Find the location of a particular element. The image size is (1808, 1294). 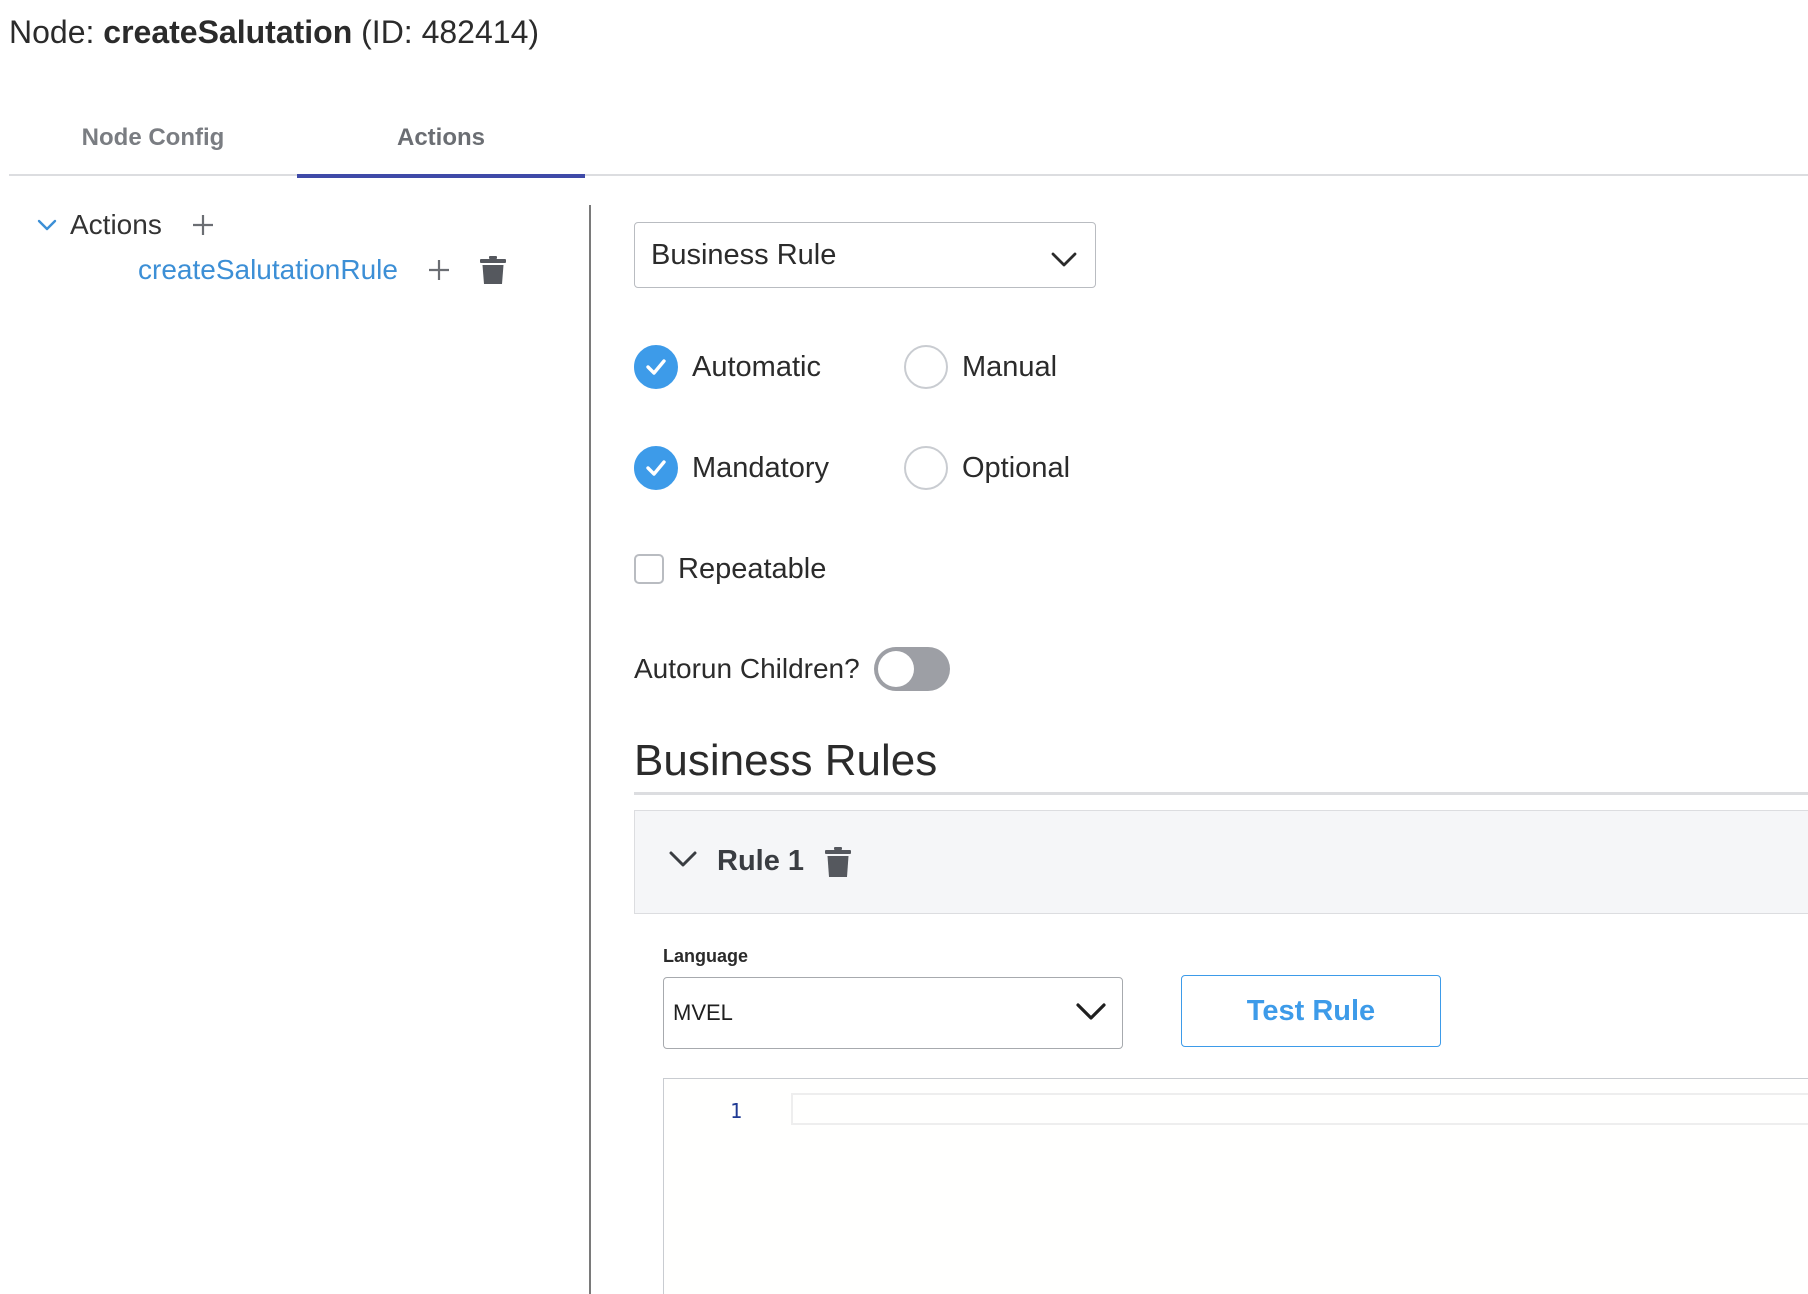

tree-root-actions: Actions is located at coordinates (125, 225).